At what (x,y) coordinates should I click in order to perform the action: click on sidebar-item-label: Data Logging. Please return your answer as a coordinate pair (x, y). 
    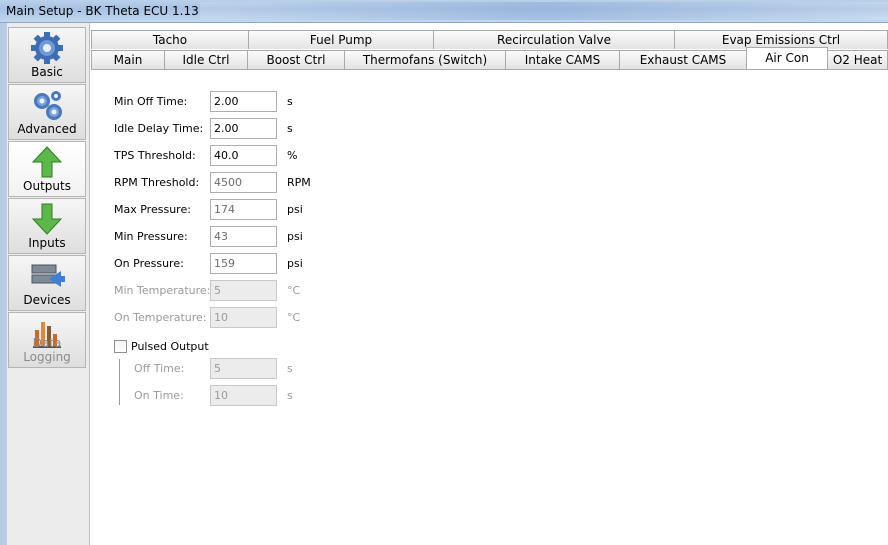
    Looking at the image, I should click on (47, 350).